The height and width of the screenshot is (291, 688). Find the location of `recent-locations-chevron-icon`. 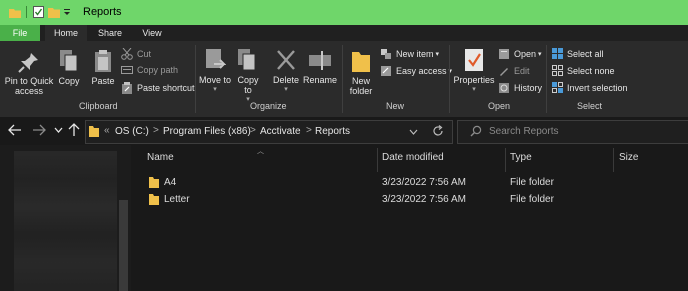

recent-locations-chevron-icon is located at coordinates (58, 131).